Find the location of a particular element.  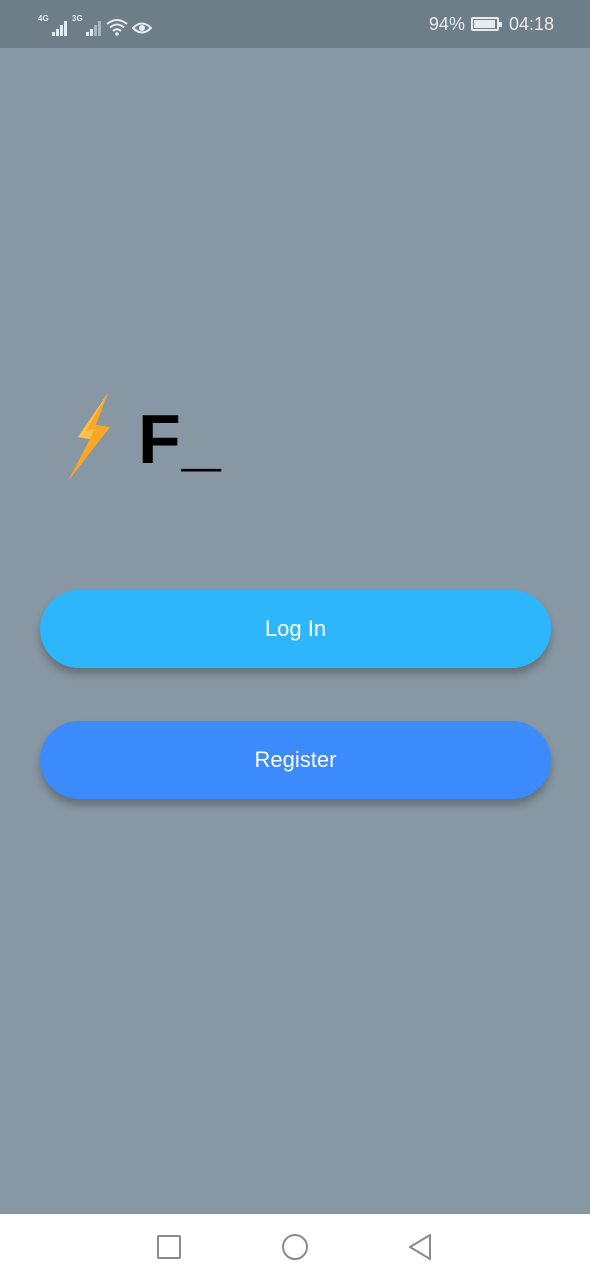

battery-icon is located at coordinates (486, 24).